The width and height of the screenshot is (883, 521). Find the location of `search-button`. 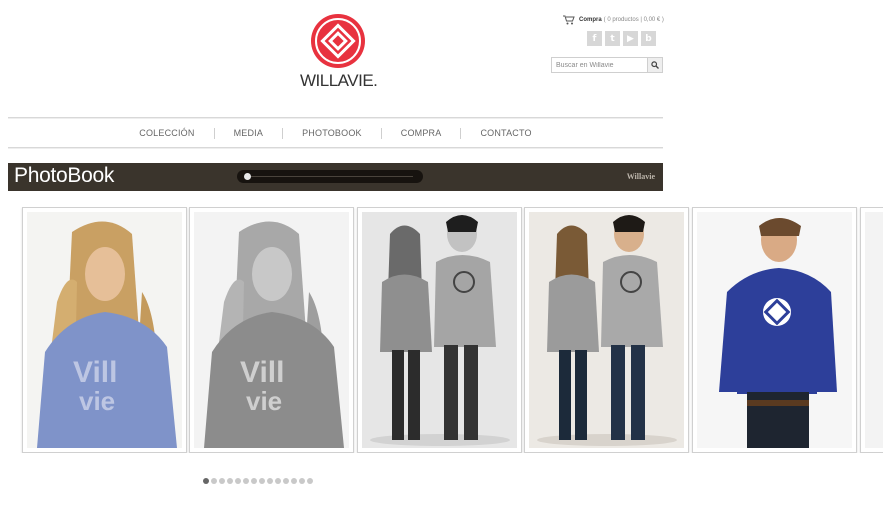

search-button is located at coordinates (654, 65).